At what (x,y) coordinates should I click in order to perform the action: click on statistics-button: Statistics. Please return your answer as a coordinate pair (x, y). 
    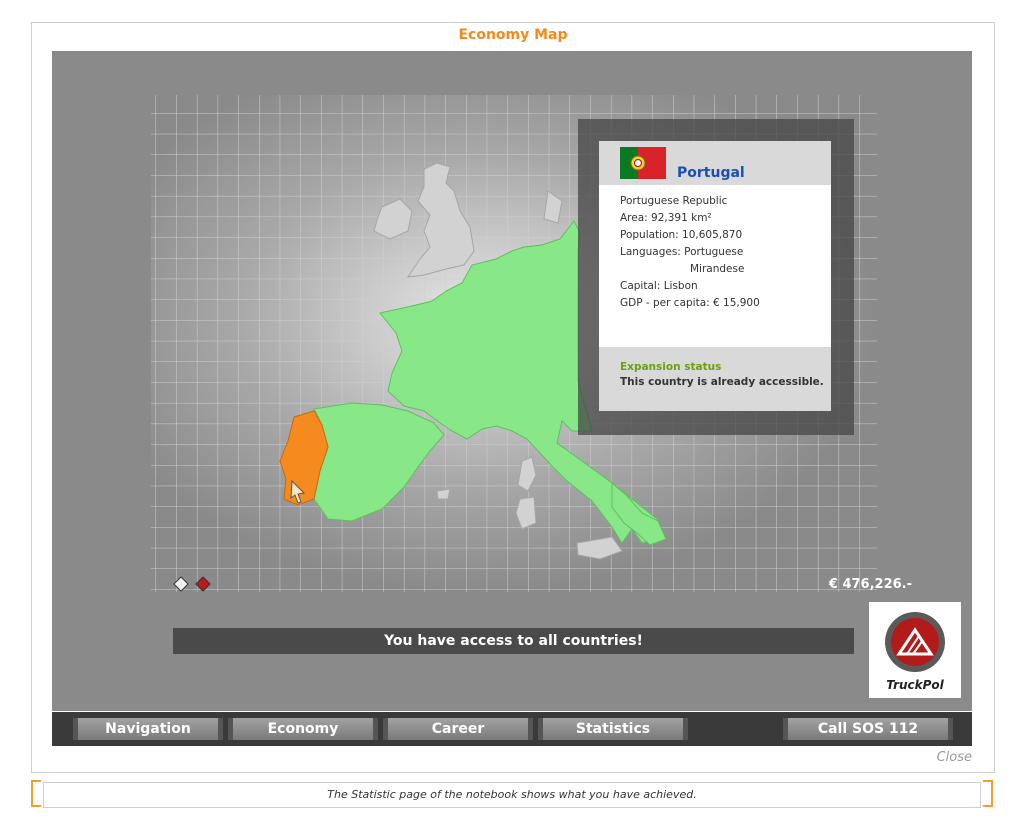
    Looking at the image, I should click on (613, 729).